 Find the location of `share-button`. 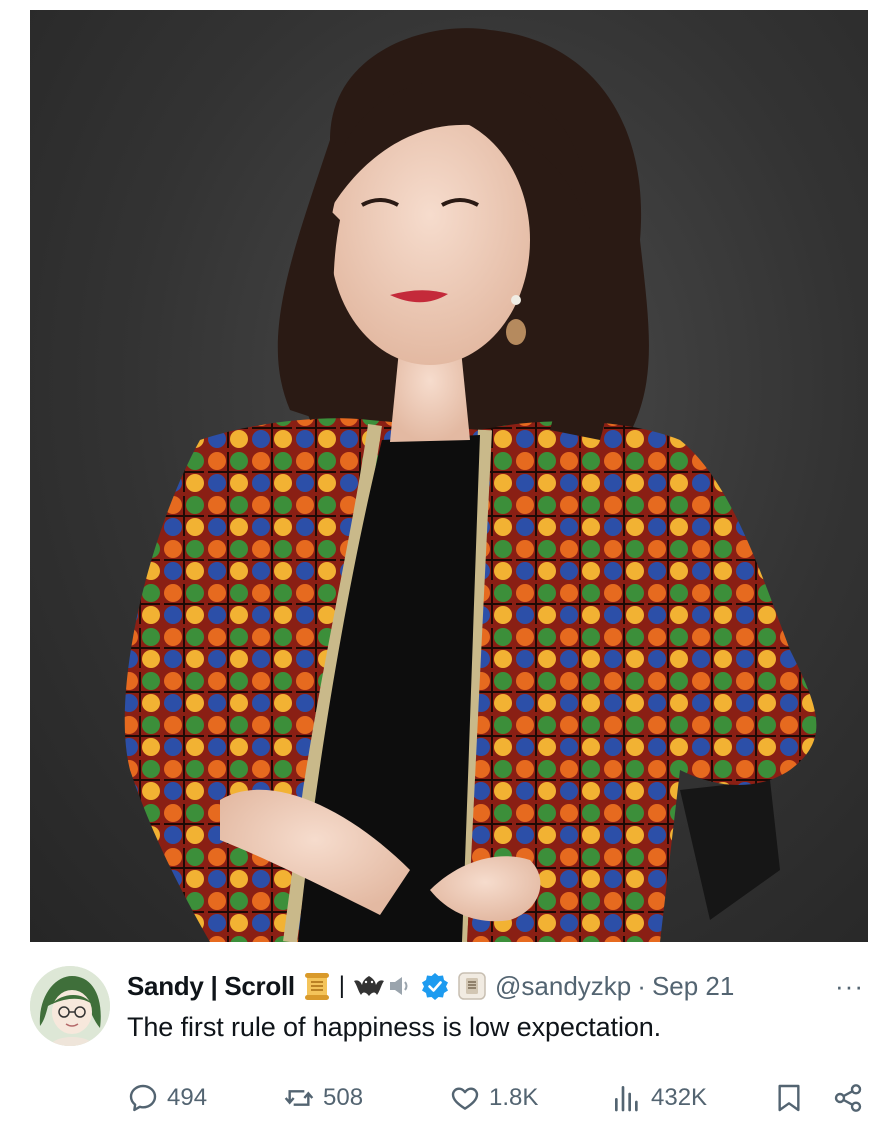

share-button is located at coordinates (852, 1098).